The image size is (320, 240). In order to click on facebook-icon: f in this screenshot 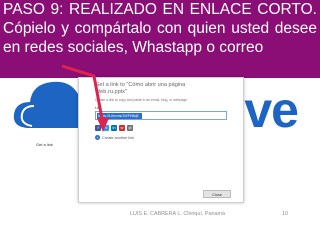, I will do `click(98, 128)`.